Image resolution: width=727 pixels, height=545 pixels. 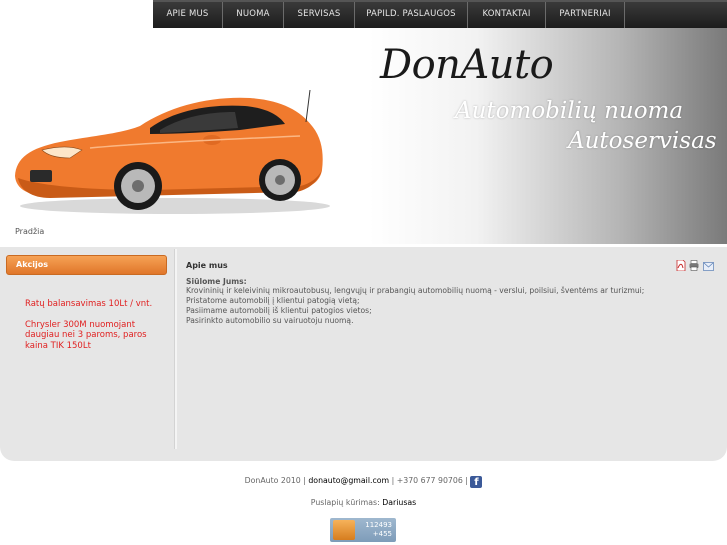 What do you see at coordinates (708, 266) in the screenshot?
I see `email-icon` at bounding box center [708, 266].